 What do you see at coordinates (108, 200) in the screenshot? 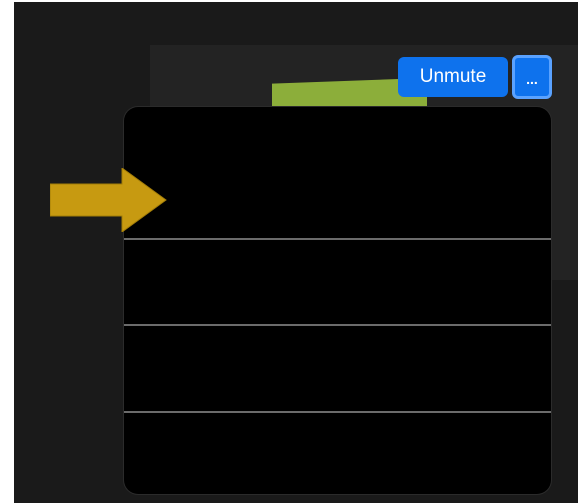
I see `arrow-right-icon` at bounding box center [108, 200].